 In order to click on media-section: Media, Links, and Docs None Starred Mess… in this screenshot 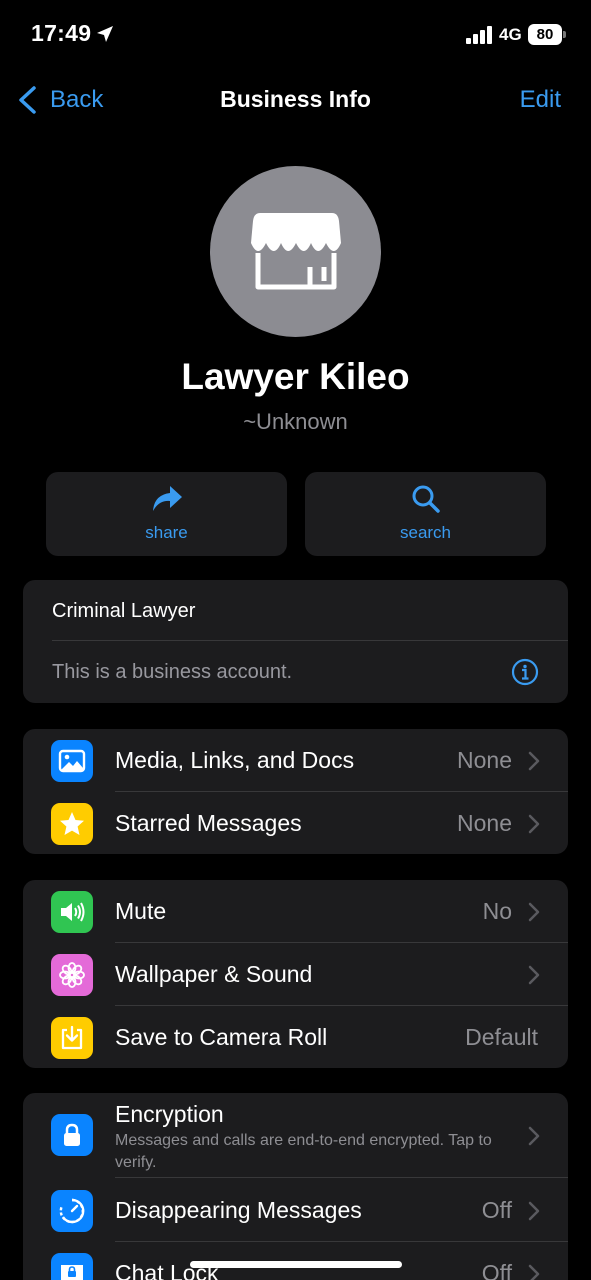, I will do `click(295, 791)`.